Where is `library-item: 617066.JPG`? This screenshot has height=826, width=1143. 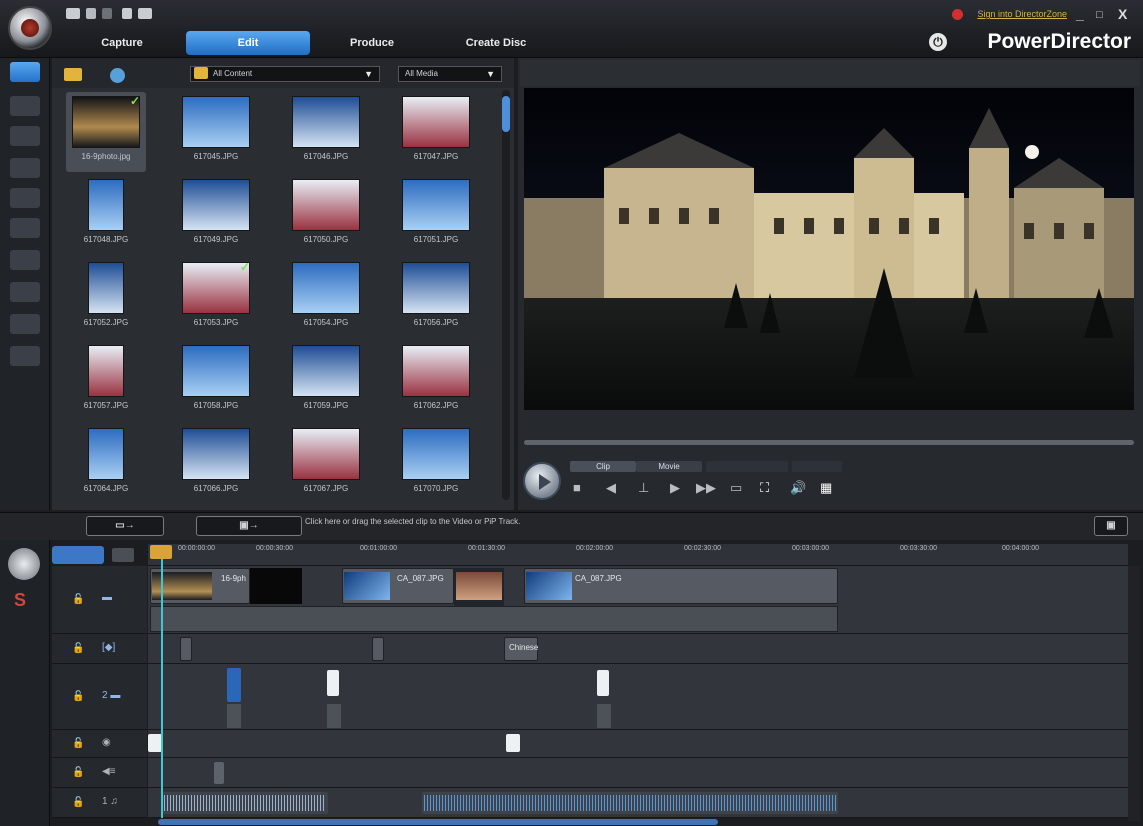 library-item: 617066.JPG is located at coordinates (216, 464).